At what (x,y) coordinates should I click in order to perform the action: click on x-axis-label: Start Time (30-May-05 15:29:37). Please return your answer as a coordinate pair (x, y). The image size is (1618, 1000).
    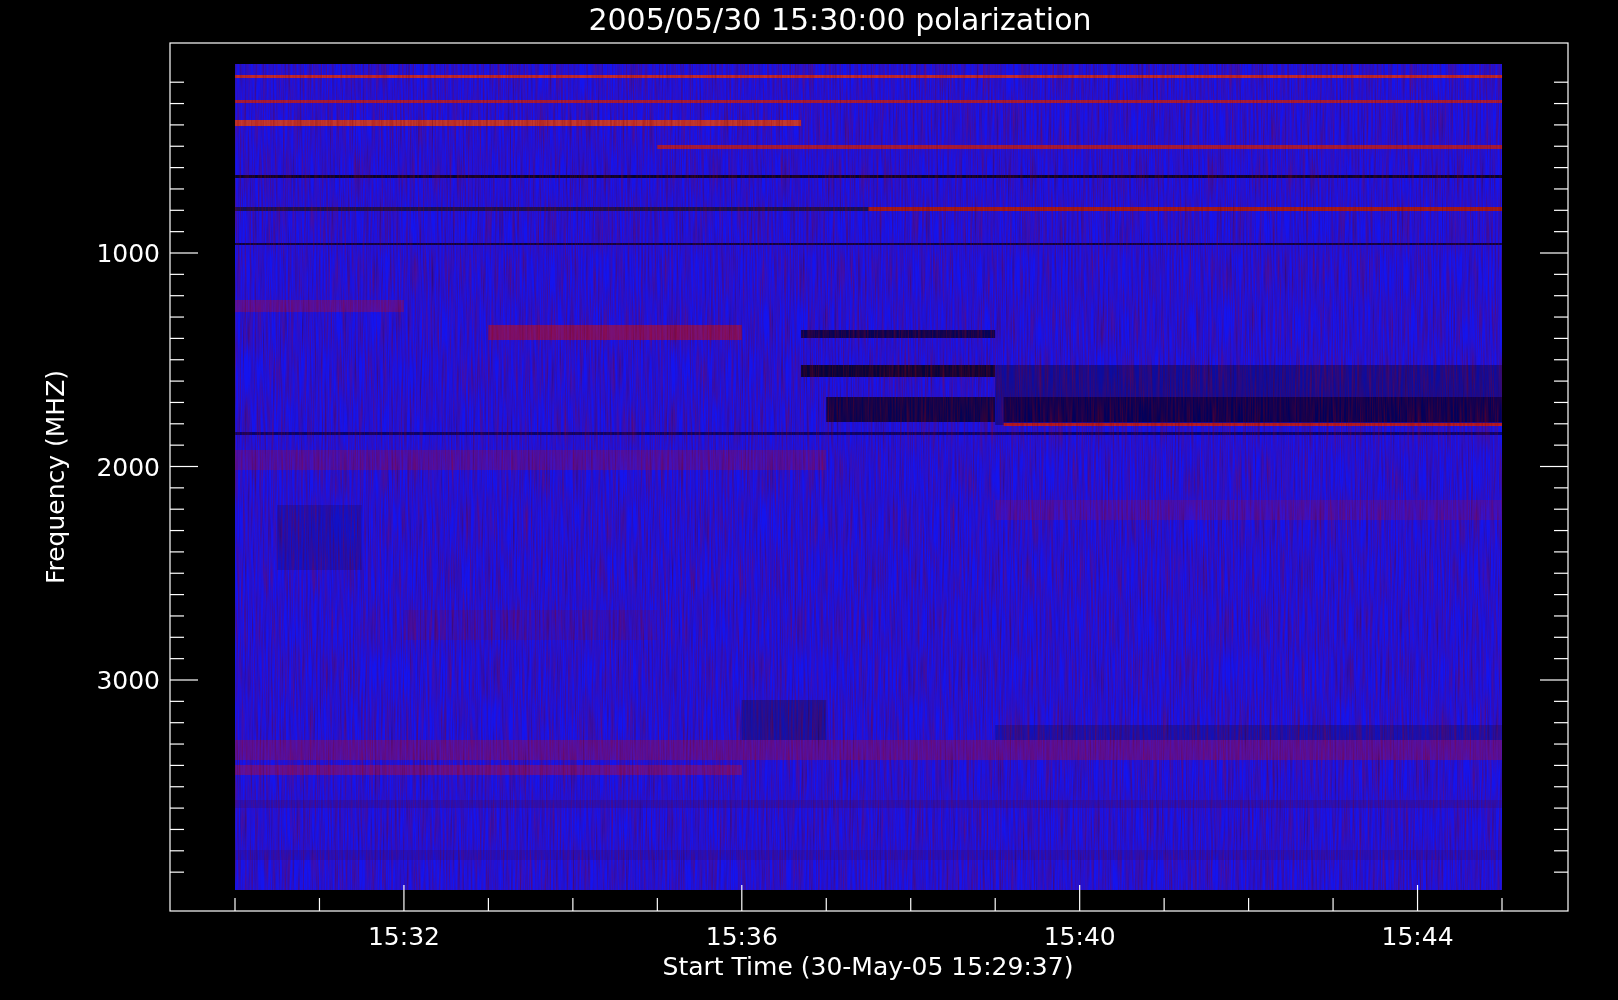
    Looking at the image, I should click on (868, 966).